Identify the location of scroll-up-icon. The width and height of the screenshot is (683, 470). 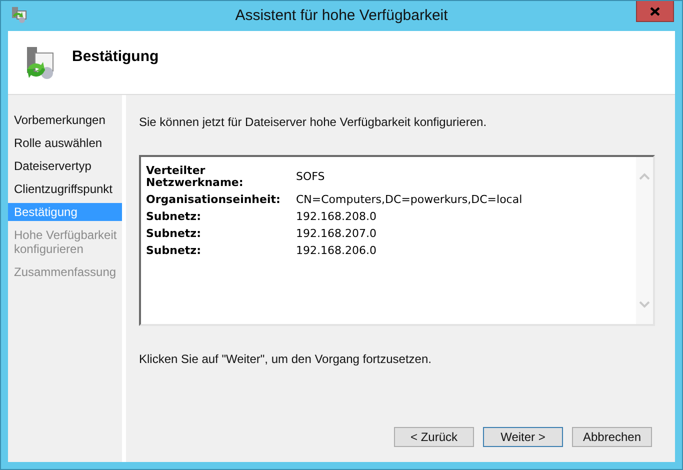
(644, 176).